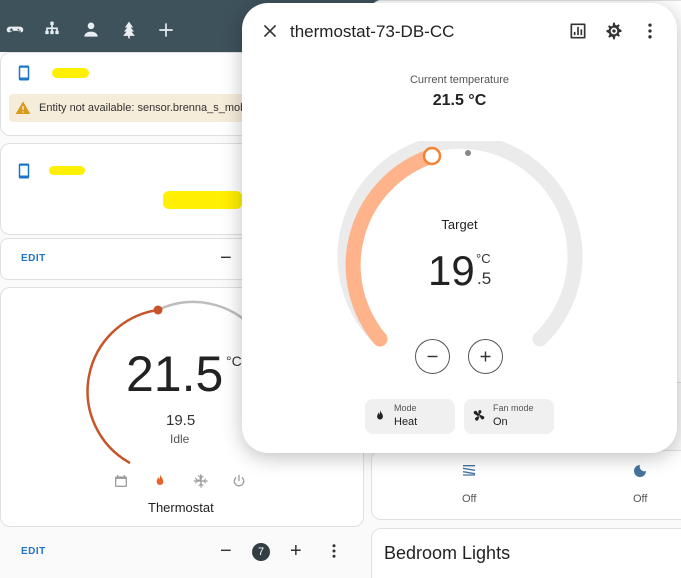  Describe the element at coordinates (261, 552) in the screenshot. I see `count-badge: 7` at that location.